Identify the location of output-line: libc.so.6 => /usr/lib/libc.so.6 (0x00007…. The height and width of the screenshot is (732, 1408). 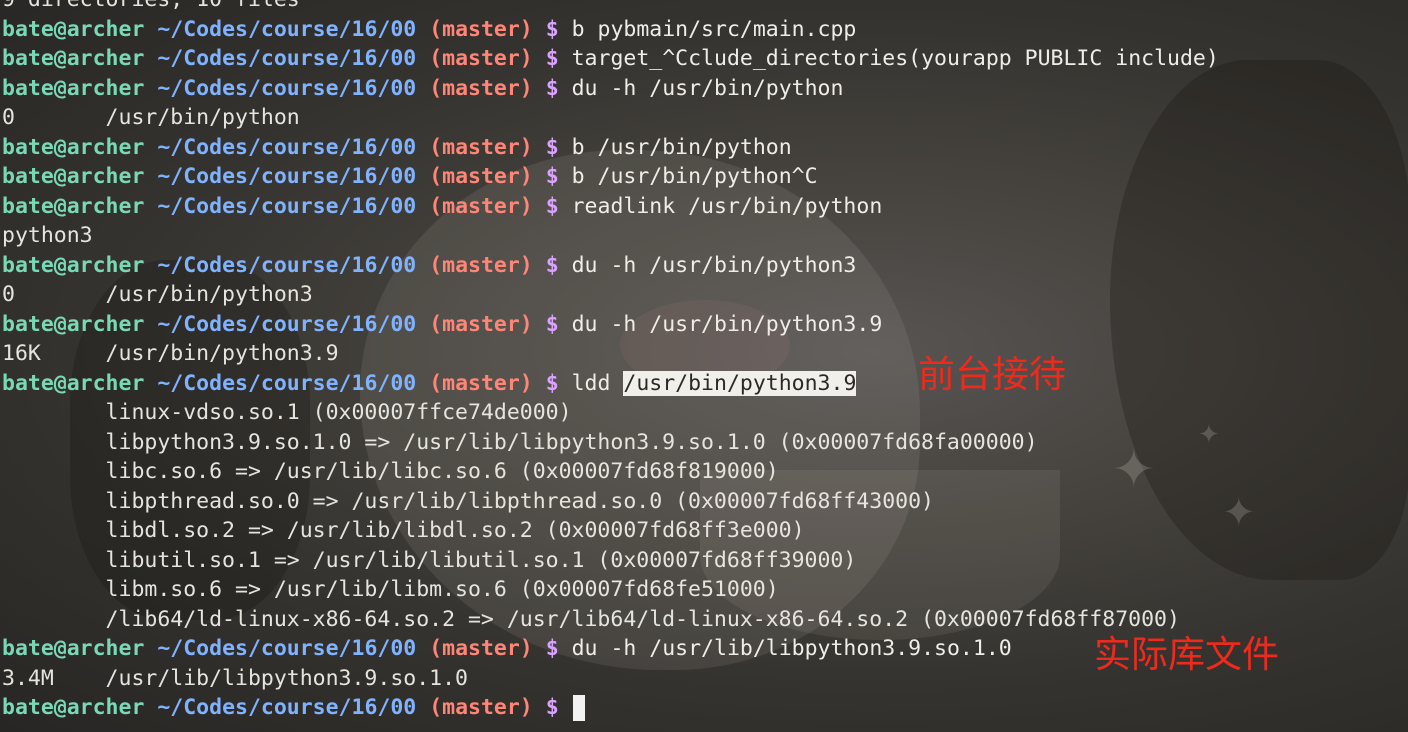
(390, 471).